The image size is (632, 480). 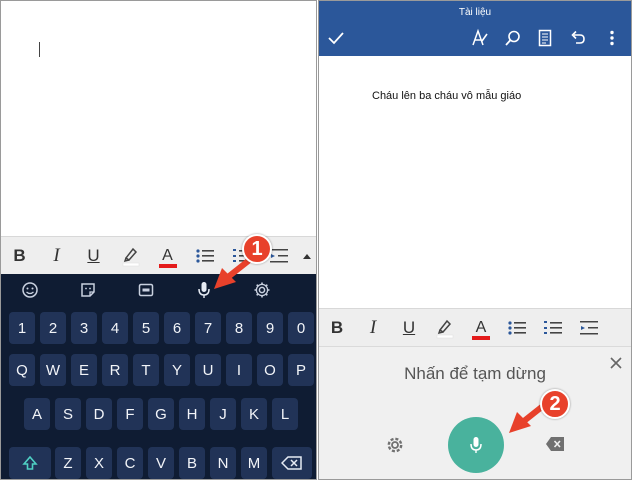 I want to click on key-7: 7, so click(x=208, y=328).